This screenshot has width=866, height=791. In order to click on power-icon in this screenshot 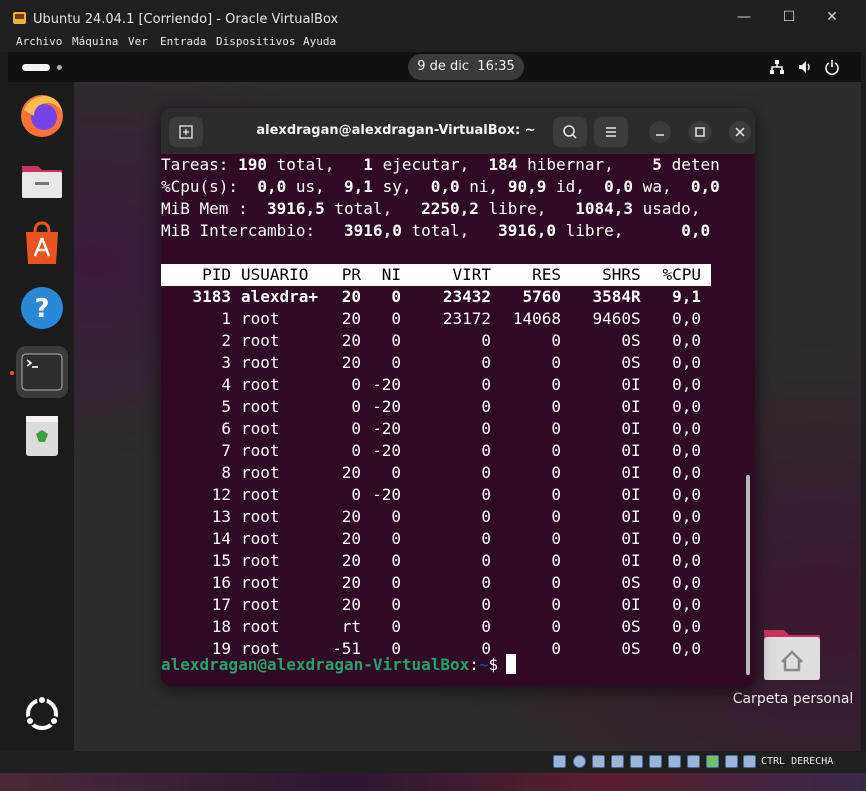, I will do `click(832, 67)`.